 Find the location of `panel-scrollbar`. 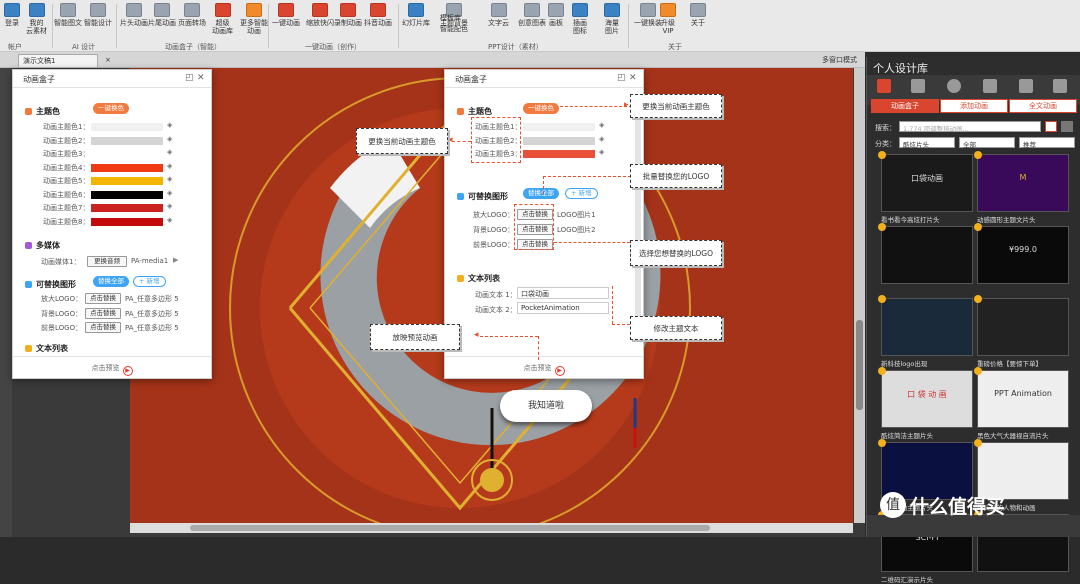

panel-scrollbar is located at coordinates (638, 218).